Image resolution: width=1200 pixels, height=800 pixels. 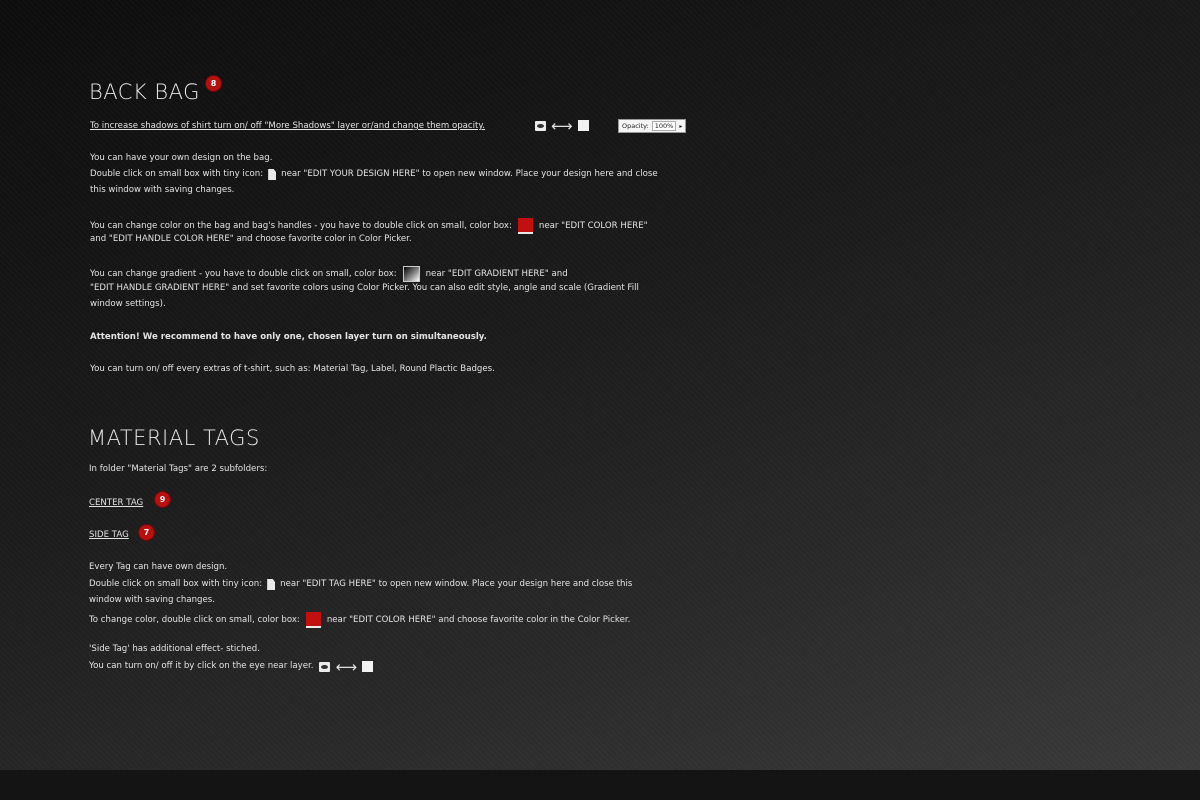 I want to click on center-tag-badge: 9, so click(x=162, y=499).